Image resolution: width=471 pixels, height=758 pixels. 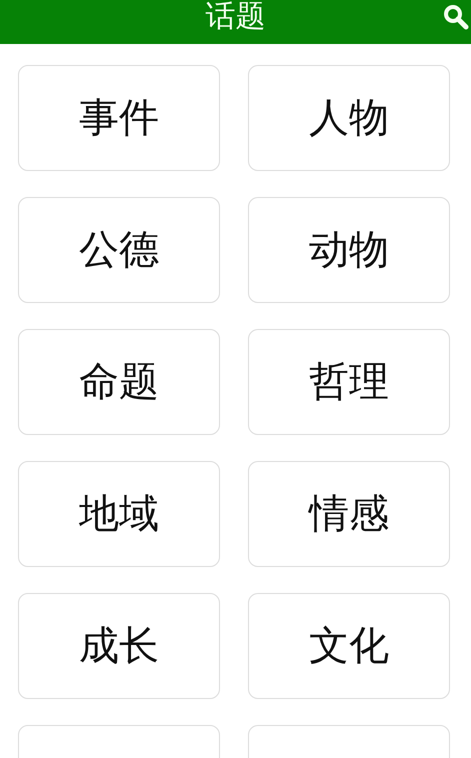 What do you see at coordinates (119, 118) in the screenshot?
I see `topic-card: 事件` at bounding box center [119, 118].